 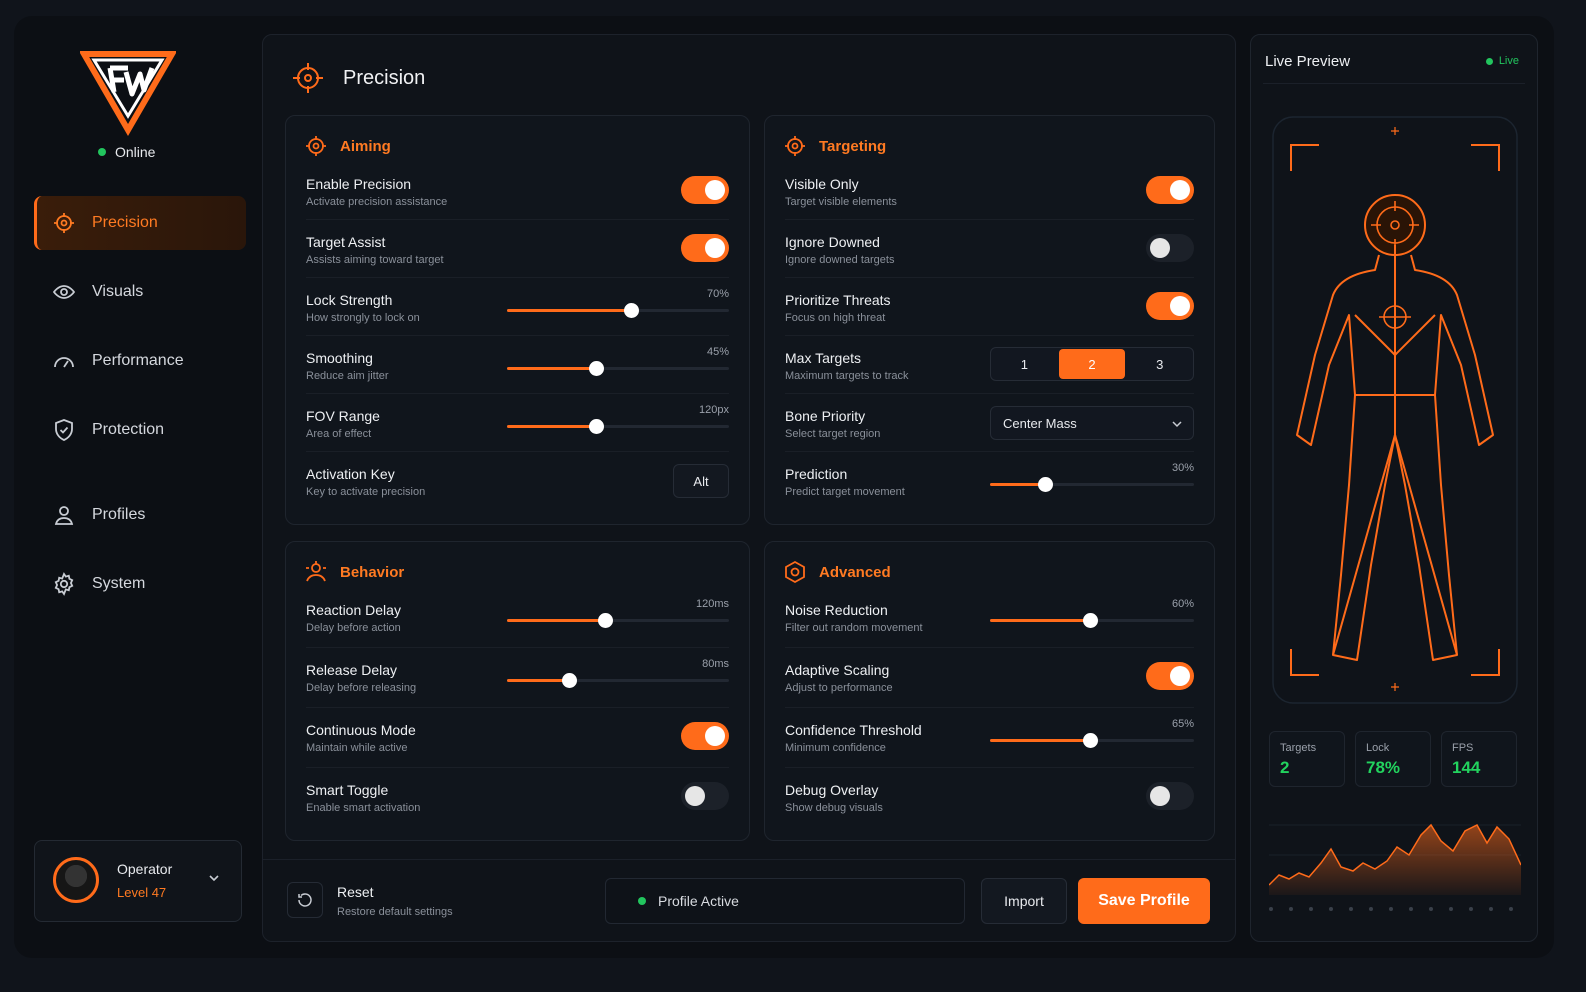 I want to click on noise-reduction-slider: 60%, so click(x=1092, y=618).